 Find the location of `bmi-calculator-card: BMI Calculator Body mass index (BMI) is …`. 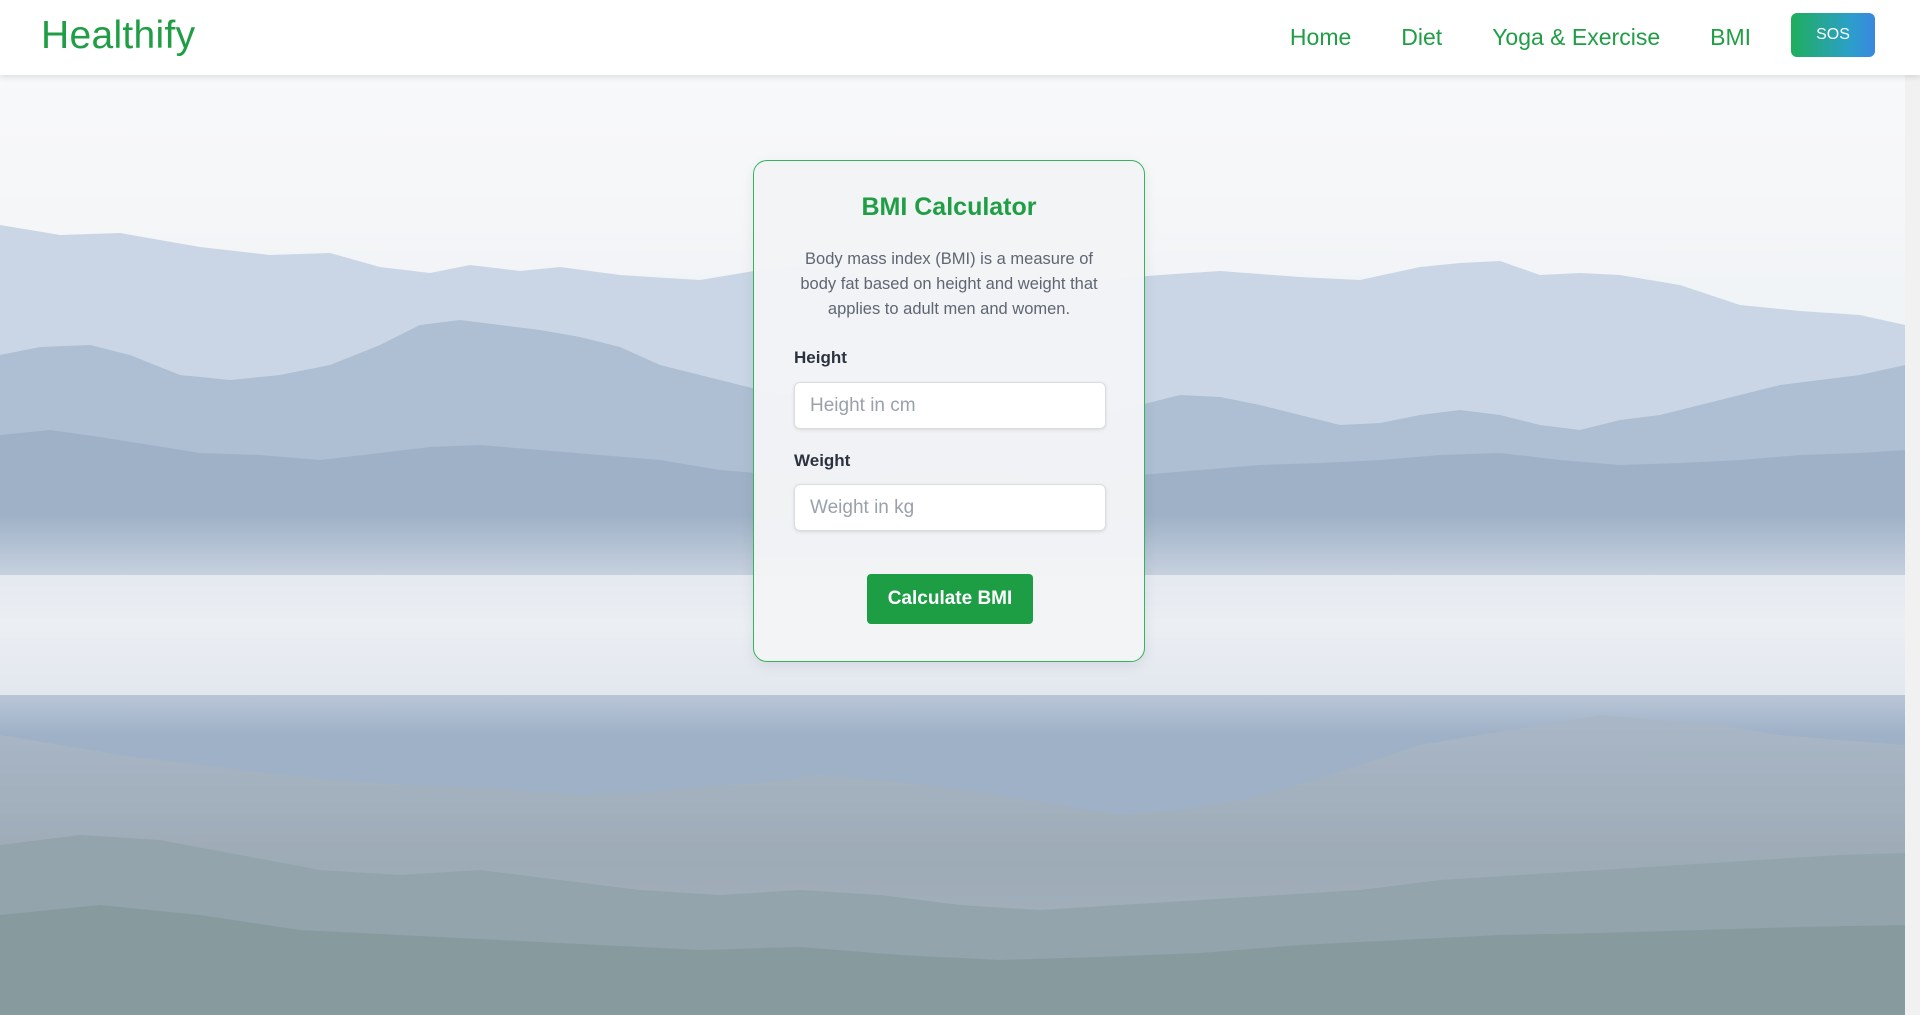

bmi-calculator-card: BMI Calculator Body mass index (BMI) is … is located at coordinates (949, 411).